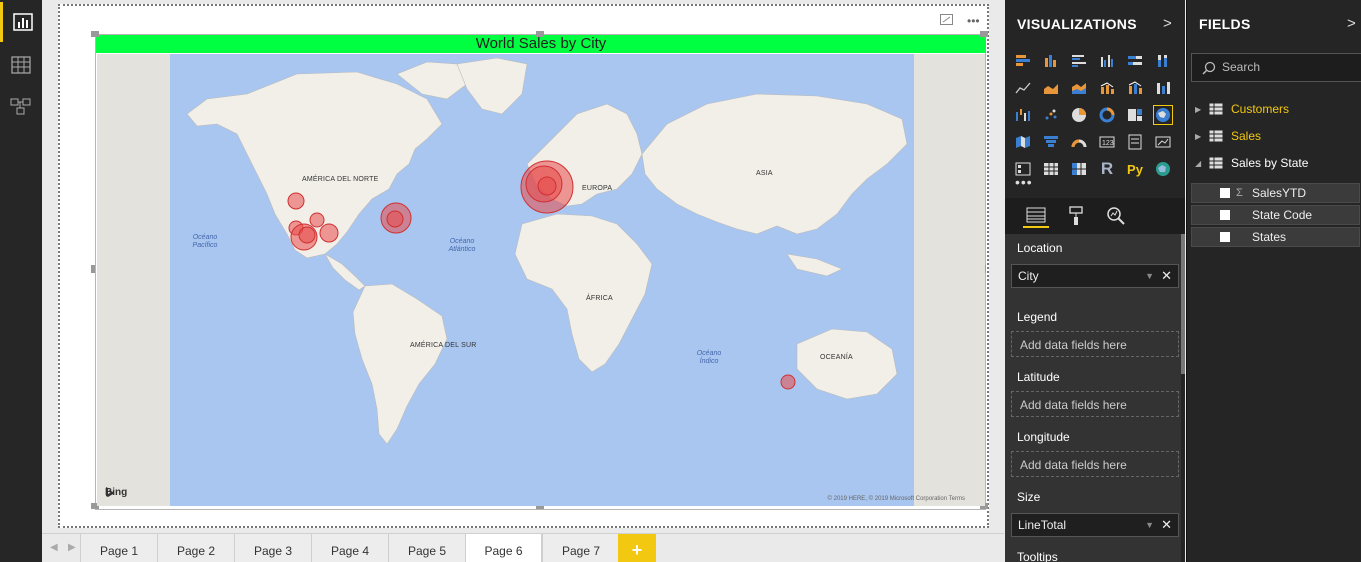  What do you see at coordinates (1095, 344) in the screenshot?
I see `legend-well-dropzone: Add data fields here` at bounding box center [1095, 344].